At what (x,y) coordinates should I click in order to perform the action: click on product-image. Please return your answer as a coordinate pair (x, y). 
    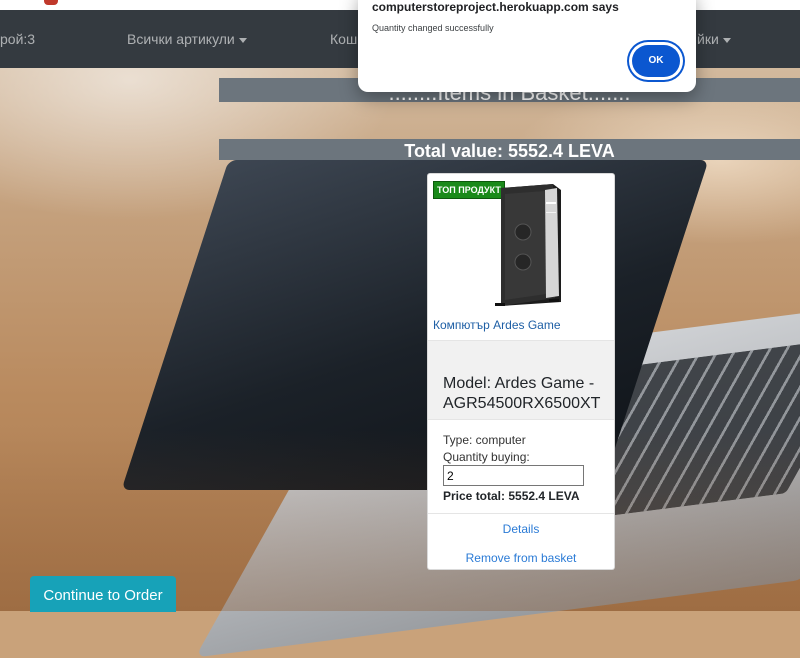
    Looking at the image, I should click on (523, 245).